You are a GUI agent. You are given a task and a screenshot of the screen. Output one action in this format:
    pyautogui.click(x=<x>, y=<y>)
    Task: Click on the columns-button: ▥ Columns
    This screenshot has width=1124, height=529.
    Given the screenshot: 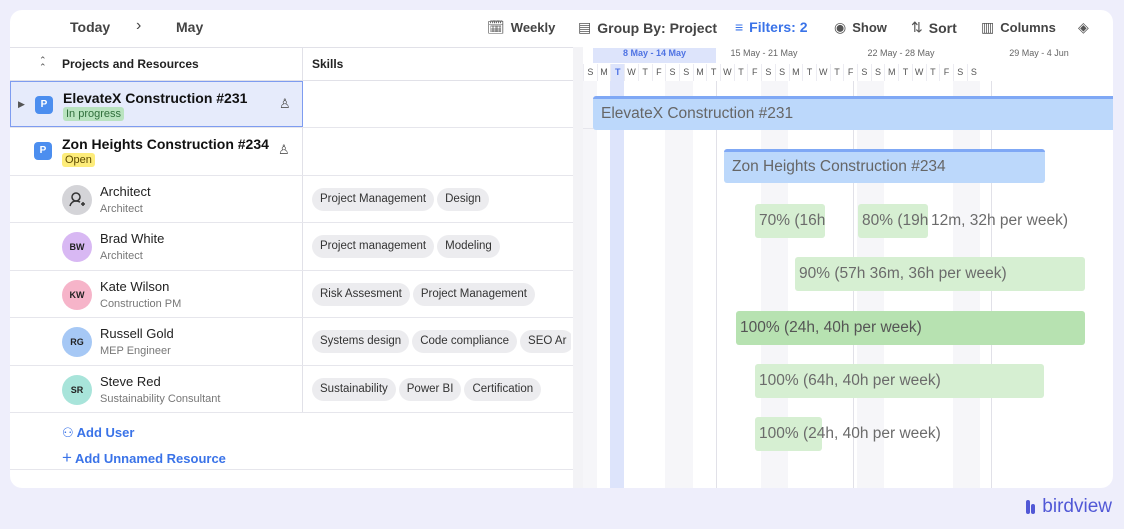 What is the action you would take?
    pyautogui.click(x=1018, y=27)
    